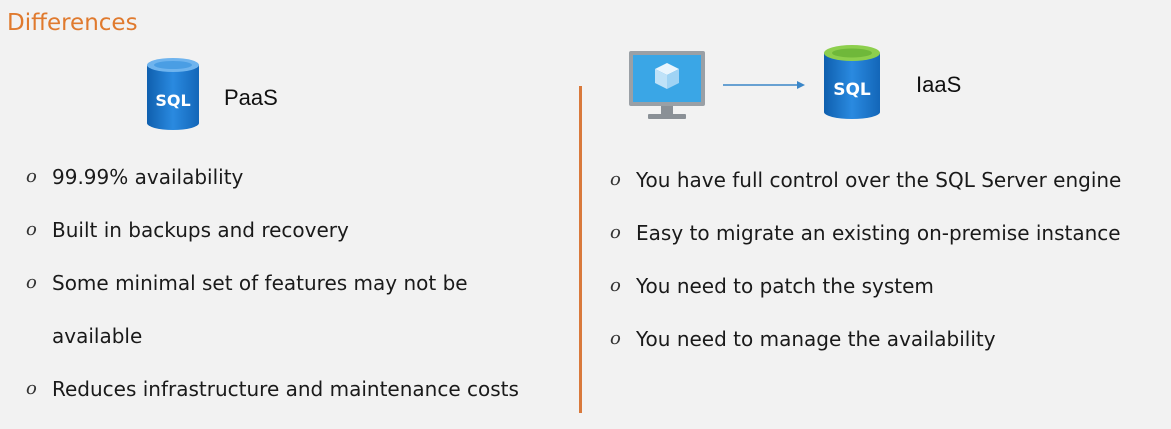 The image size is (1171, 429). I want to click on arrow-right-icon, so click(764, 85).